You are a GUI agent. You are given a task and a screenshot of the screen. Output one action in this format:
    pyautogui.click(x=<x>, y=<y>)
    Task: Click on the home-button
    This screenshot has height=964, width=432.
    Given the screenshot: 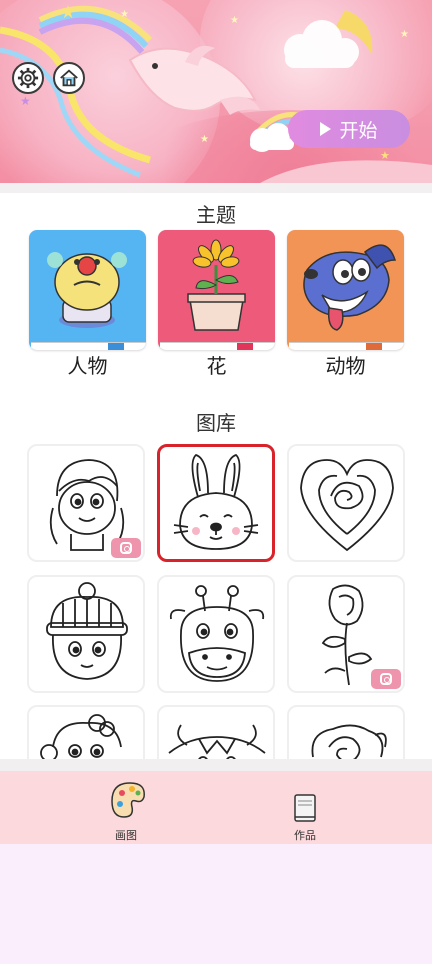 What is the action you would take?
    pyautogui.click(x=69, y=78)
    